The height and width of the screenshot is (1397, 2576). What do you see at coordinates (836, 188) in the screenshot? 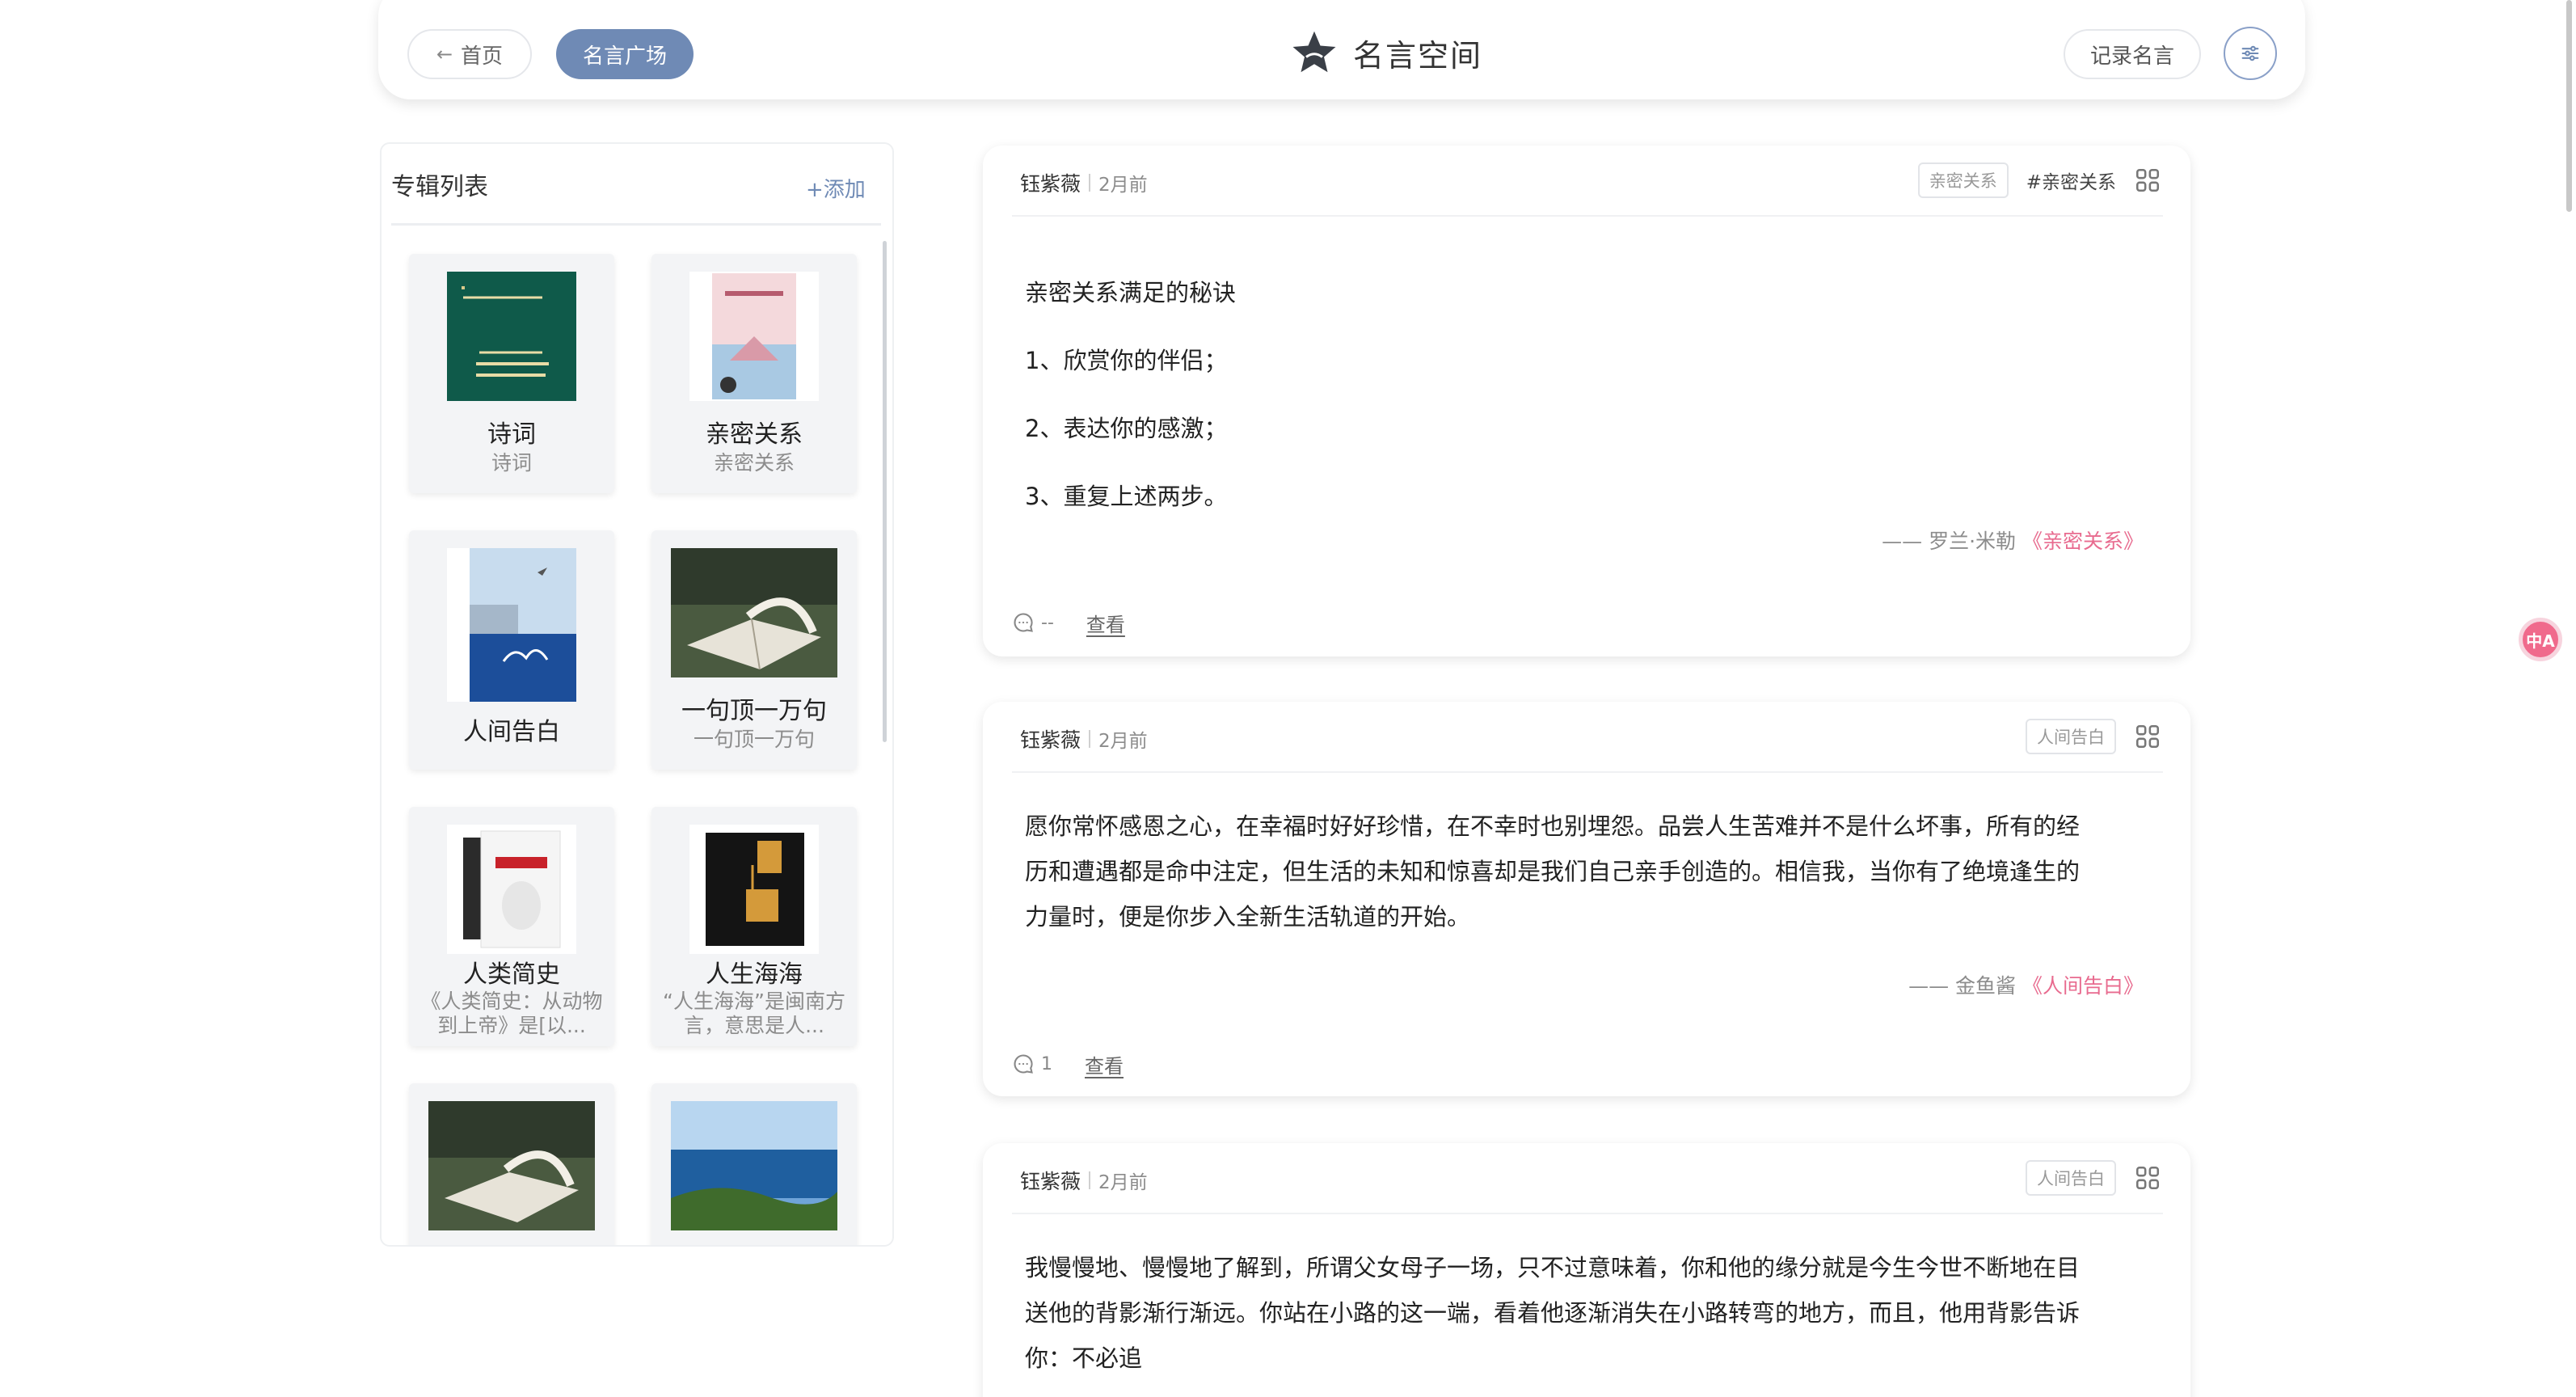
I see `add-album-button: +添加` at bounding box center [836, 188].